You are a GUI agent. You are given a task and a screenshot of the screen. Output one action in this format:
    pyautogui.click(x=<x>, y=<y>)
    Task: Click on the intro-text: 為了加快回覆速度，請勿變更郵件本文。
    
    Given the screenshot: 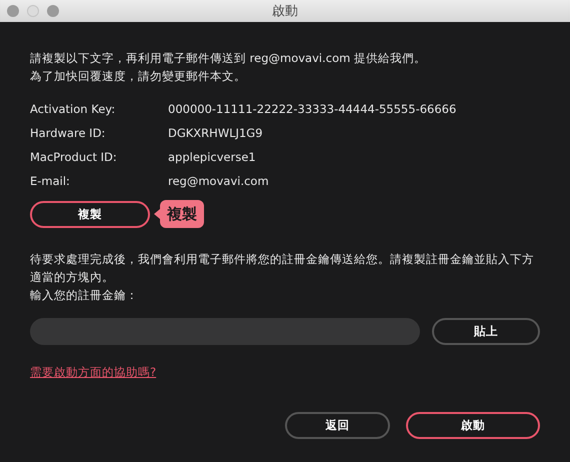 What is the action you would take?
    pyautogui.click(x=138, y=76)
    